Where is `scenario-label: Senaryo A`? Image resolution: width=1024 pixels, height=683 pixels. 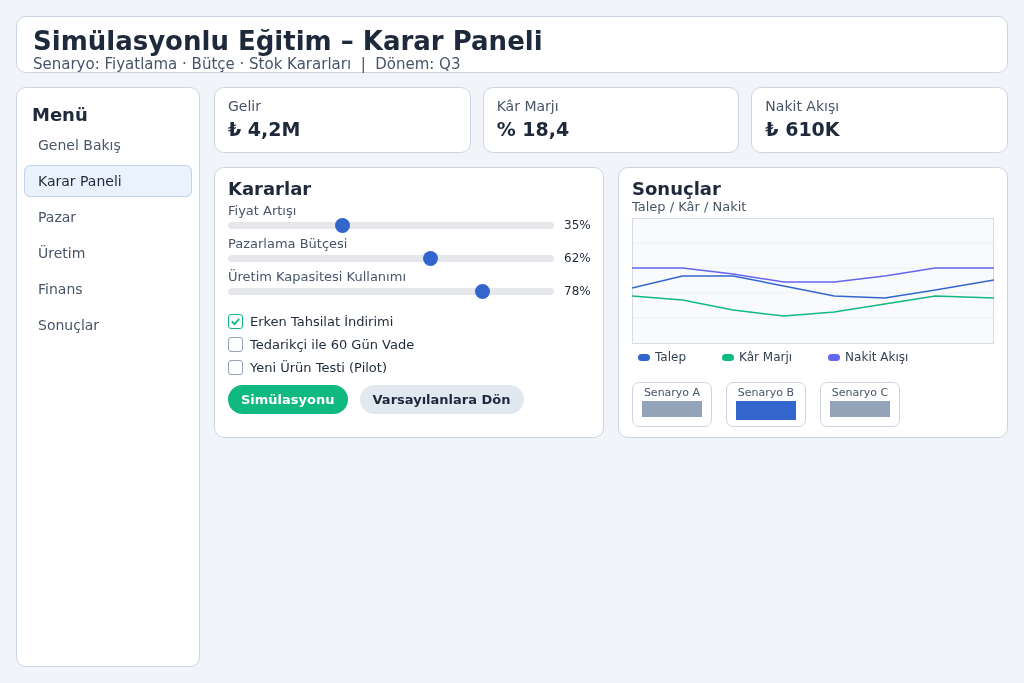
scenario-label: Senaryo A is located at coordinates (672, 392).